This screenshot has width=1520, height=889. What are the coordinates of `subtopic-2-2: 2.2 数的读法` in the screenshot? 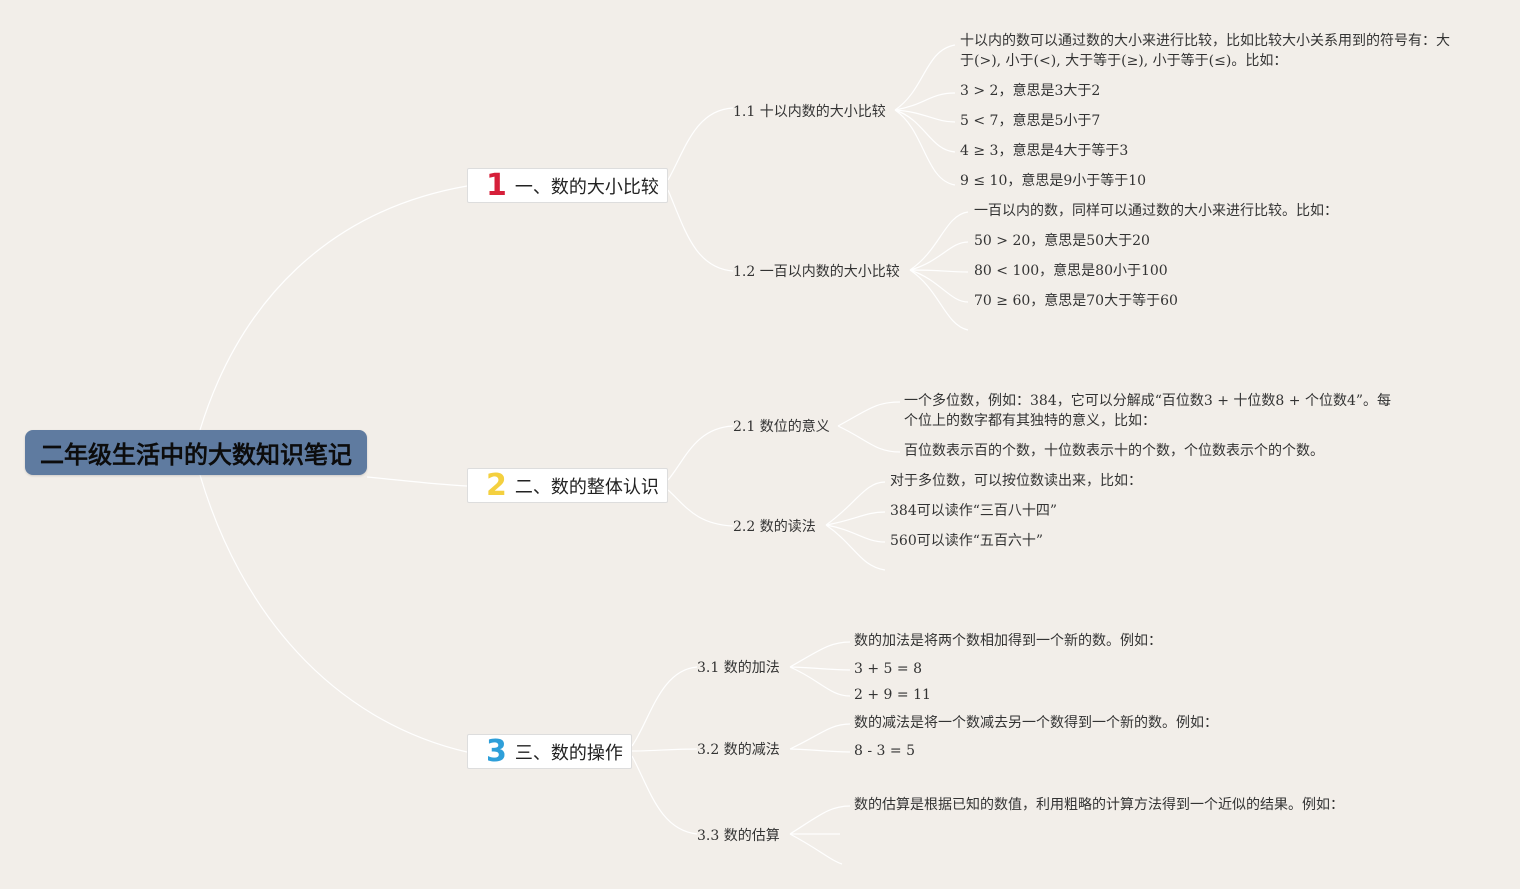 It's located at (774, 526).